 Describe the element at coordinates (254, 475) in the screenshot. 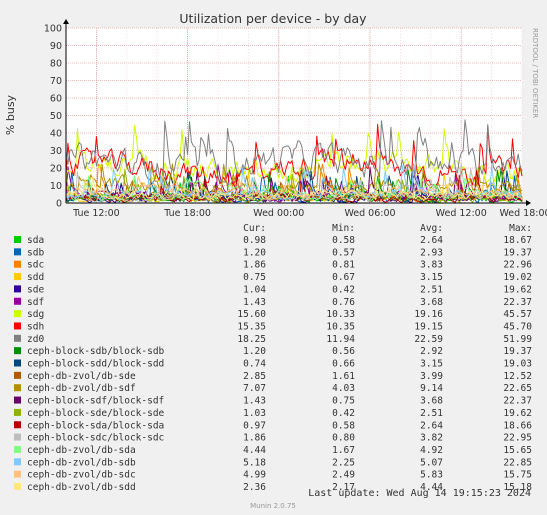

I see `legend-cur: 4.99` at that location.